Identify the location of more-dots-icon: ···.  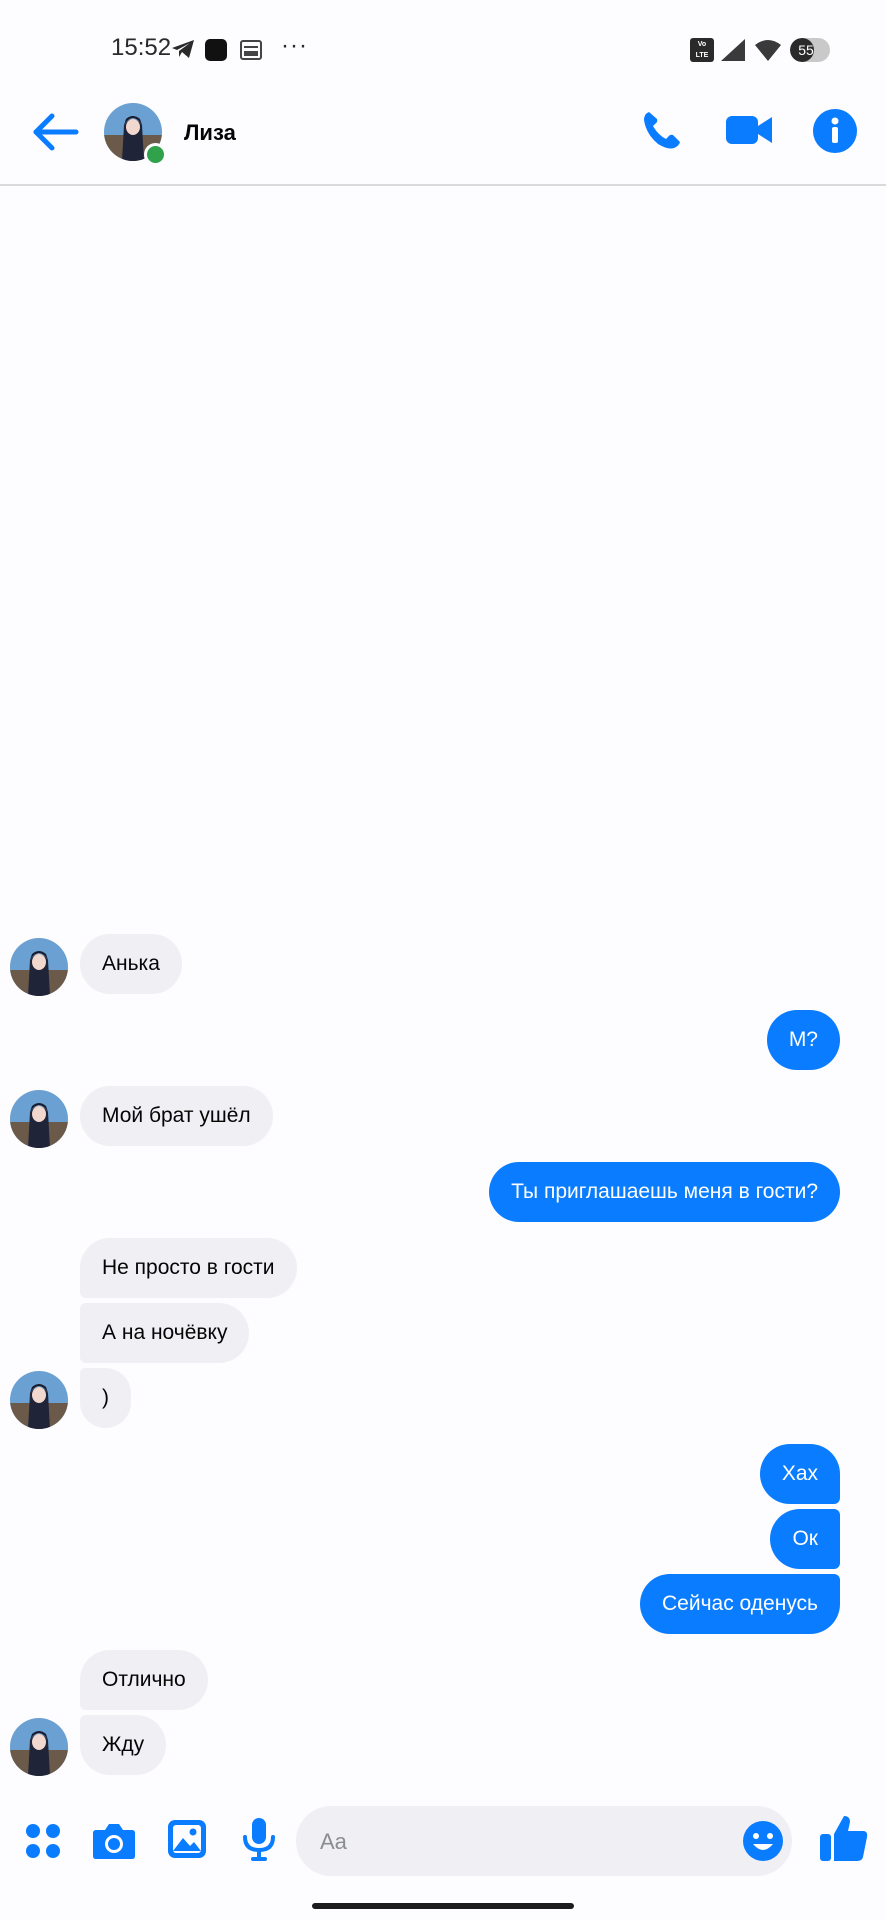
(294, 45).